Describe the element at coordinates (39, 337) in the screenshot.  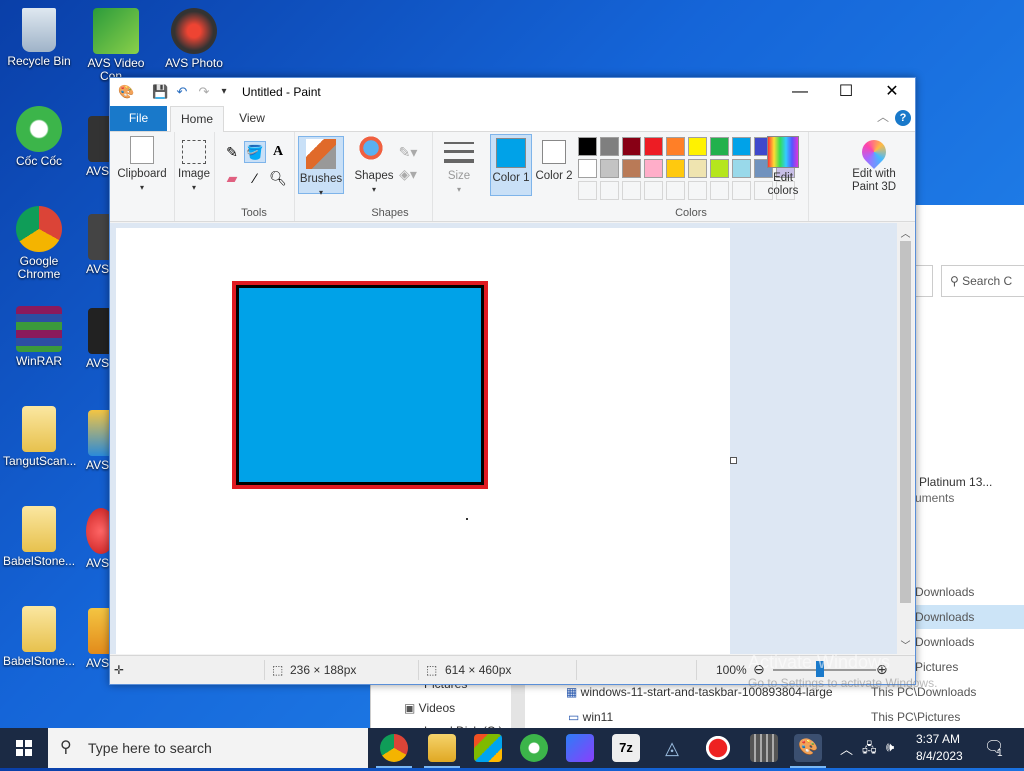
I see `desktop-icon-winrar: WinRAR` at that location.